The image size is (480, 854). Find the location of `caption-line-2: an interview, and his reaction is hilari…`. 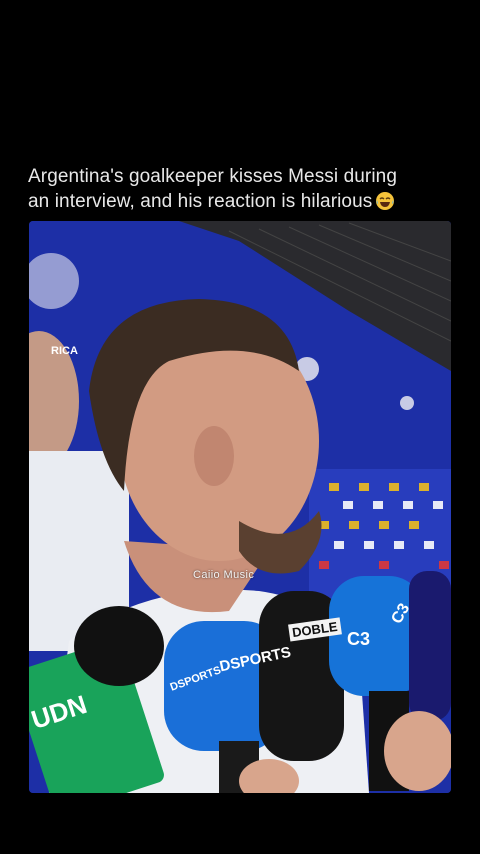

caption-line-2: an interview, and his reaction is hilari… is located at coordinates (243, 201).